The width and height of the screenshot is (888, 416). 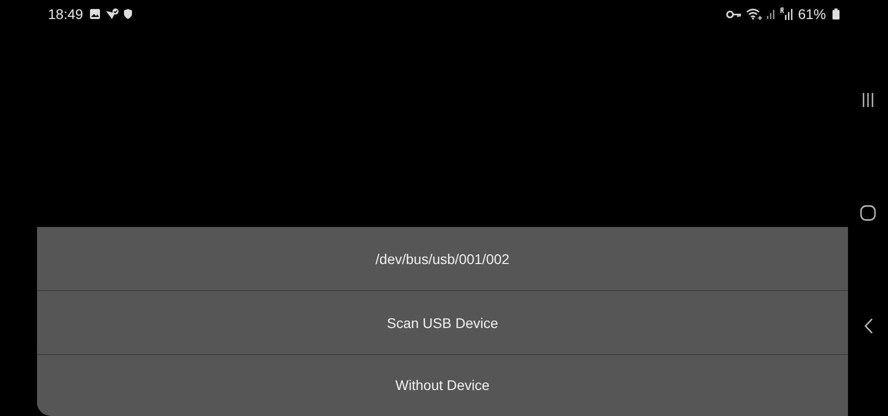 I want to click on status-time: 18:49, so click(x=66, y=14).